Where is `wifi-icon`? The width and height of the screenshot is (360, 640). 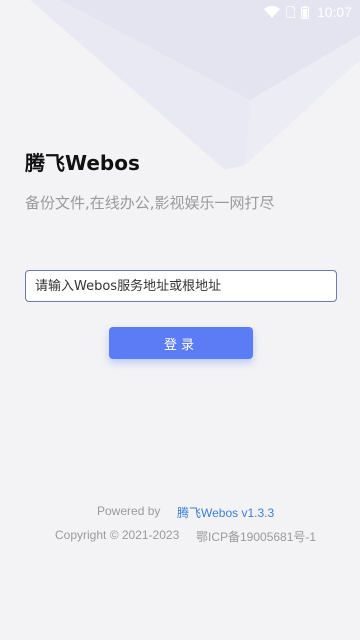 wifi-icon is located at coordinates (271, 12).